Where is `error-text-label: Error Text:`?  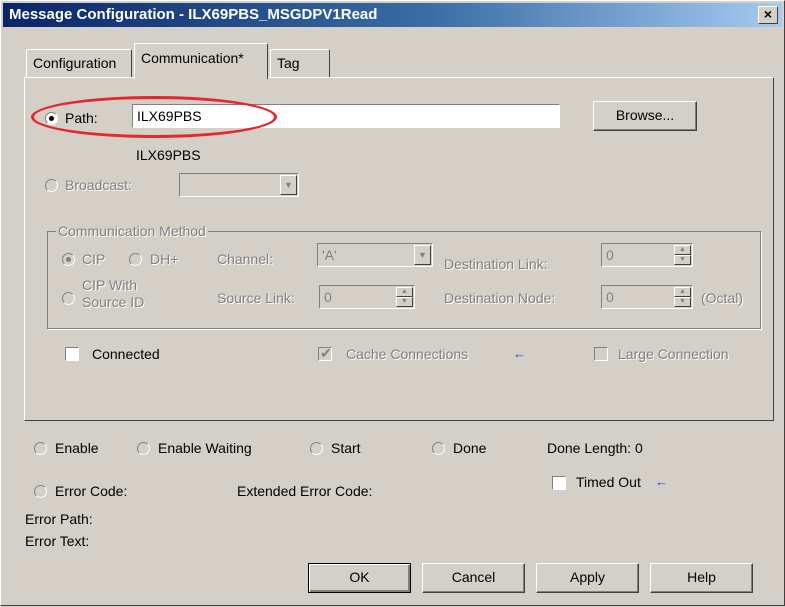
error-text-label: Error Text: is located at coordinates (57, 541).